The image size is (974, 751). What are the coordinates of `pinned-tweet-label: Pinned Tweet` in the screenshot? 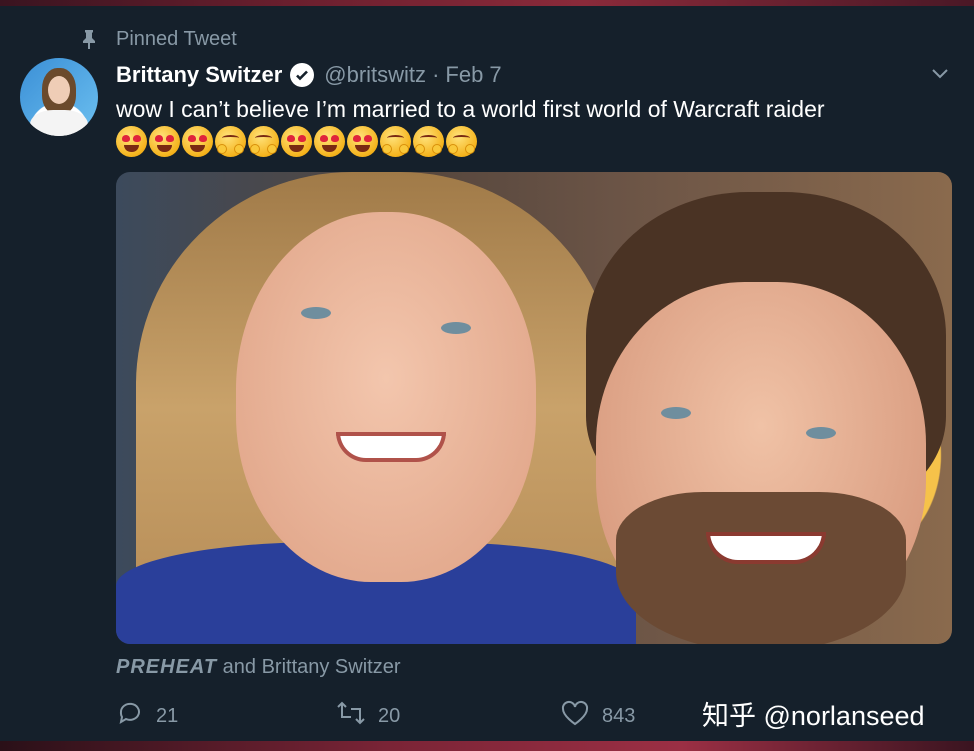 It's located at (157, 39).